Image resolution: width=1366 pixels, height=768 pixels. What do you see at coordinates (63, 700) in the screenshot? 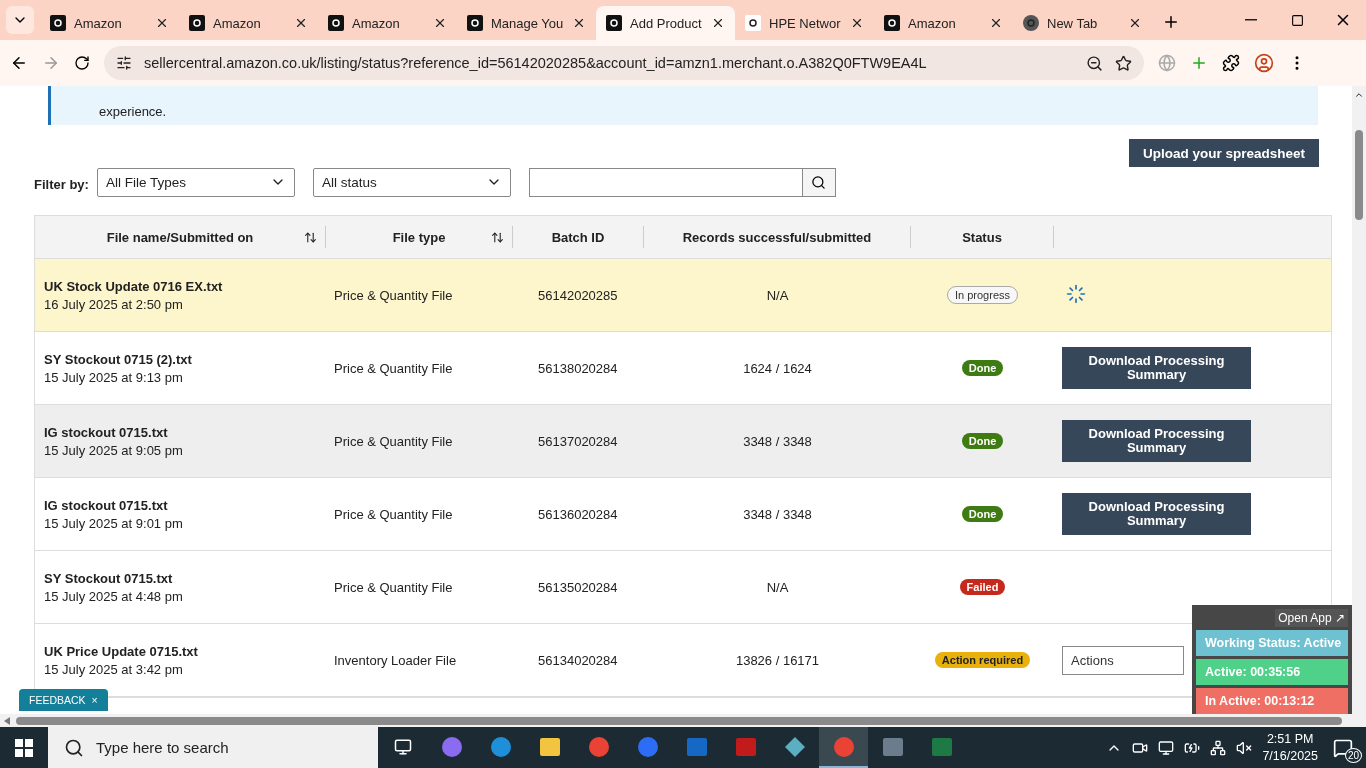
I see `feedback-tab: FEEDBACK ×` at bounding box center [63, 700].